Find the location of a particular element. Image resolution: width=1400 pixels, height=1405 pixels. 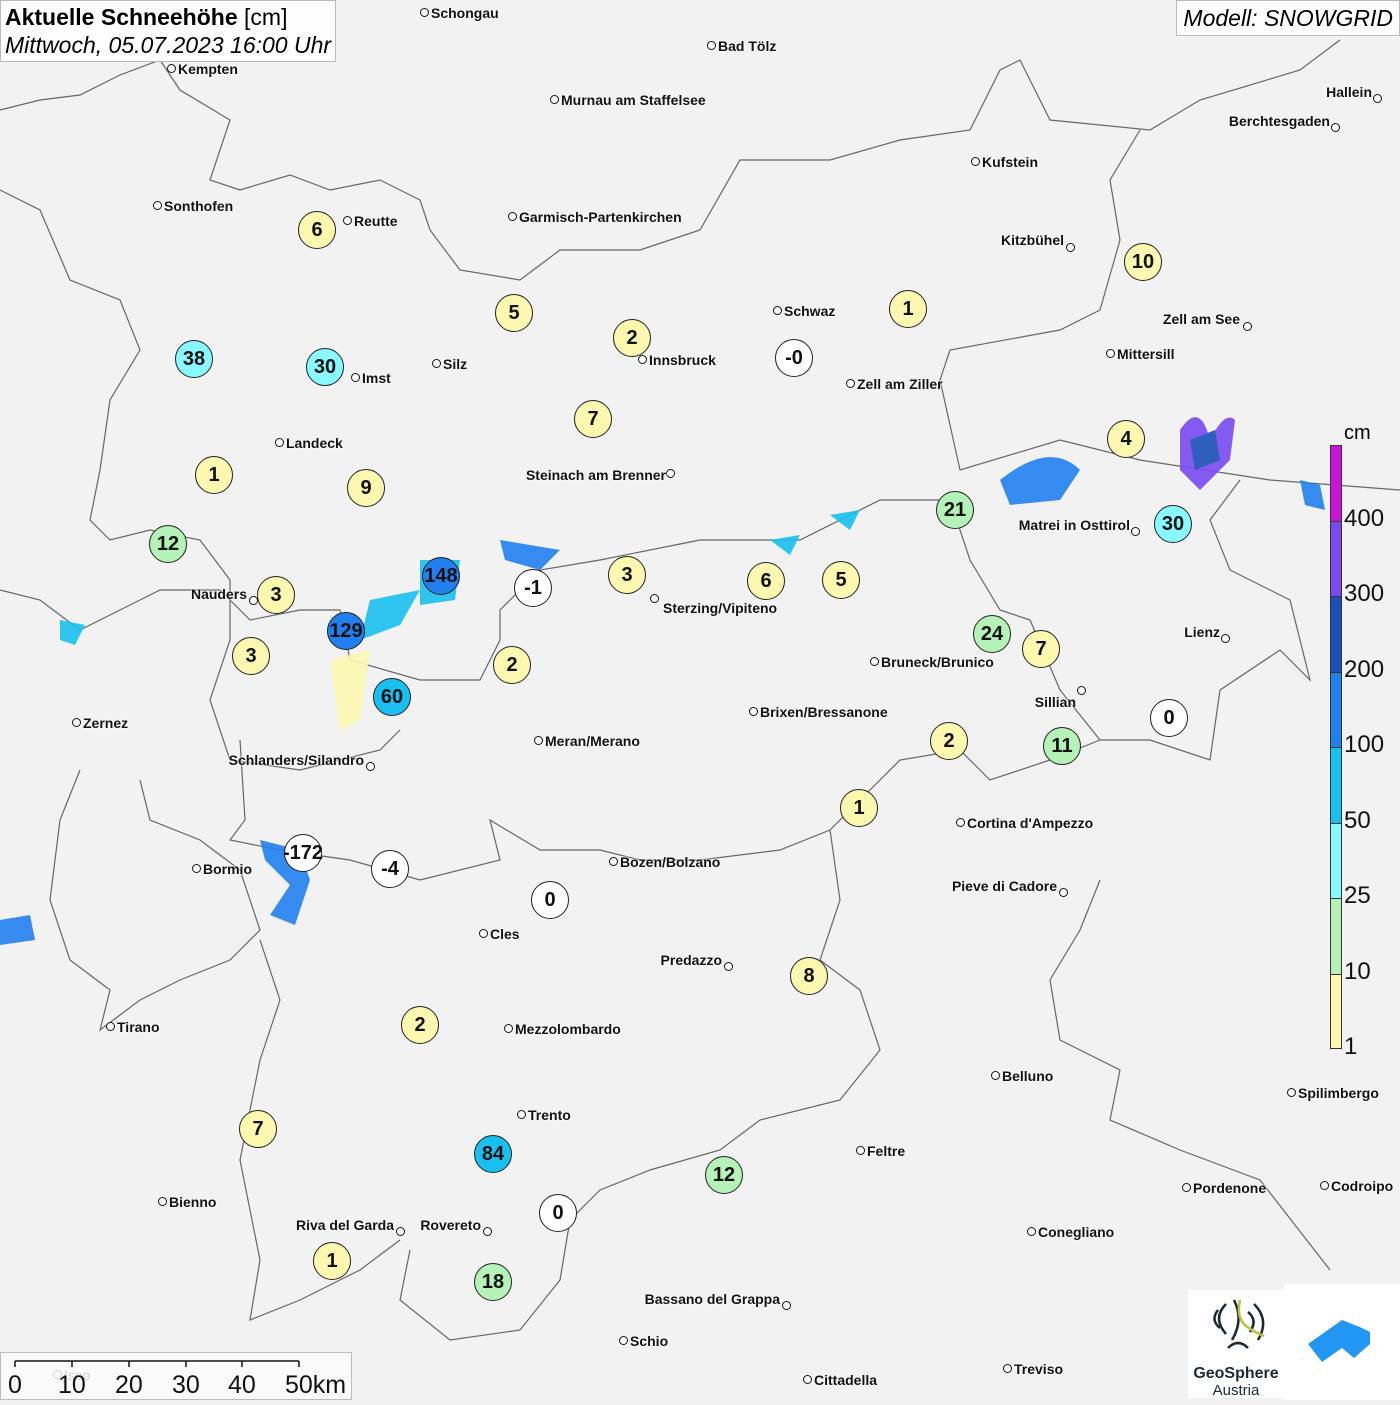

station-marker: 38 is located at coordinates (194, 359).